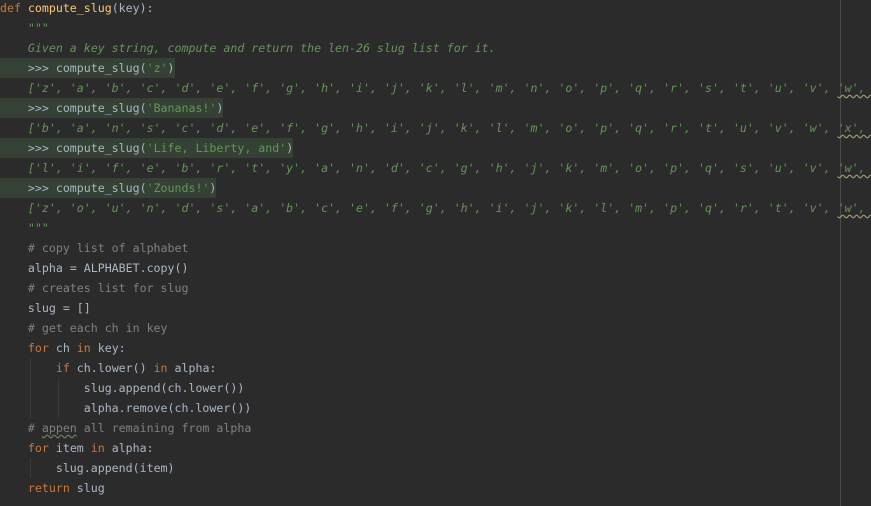  Describe the element at coordinates (435, 448) in the screenshot. I see `code-line: for item in alpha:` at that location.